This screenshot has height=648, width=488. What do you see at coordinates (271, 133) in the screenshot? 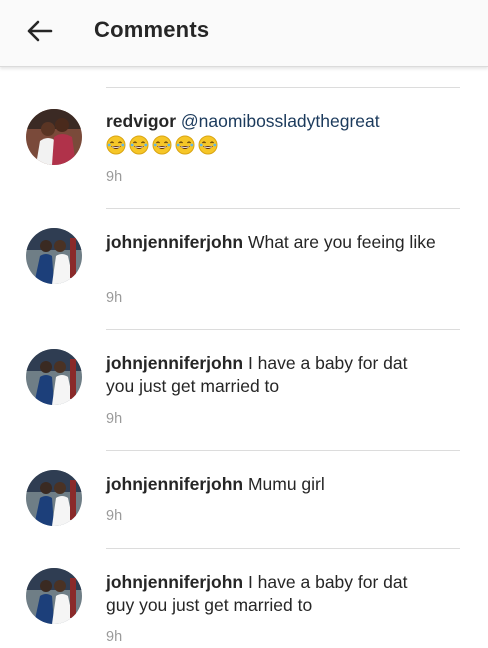
I see `comment-text: redvigor @naomibossladythegreat` at bounding box center [271, 133].